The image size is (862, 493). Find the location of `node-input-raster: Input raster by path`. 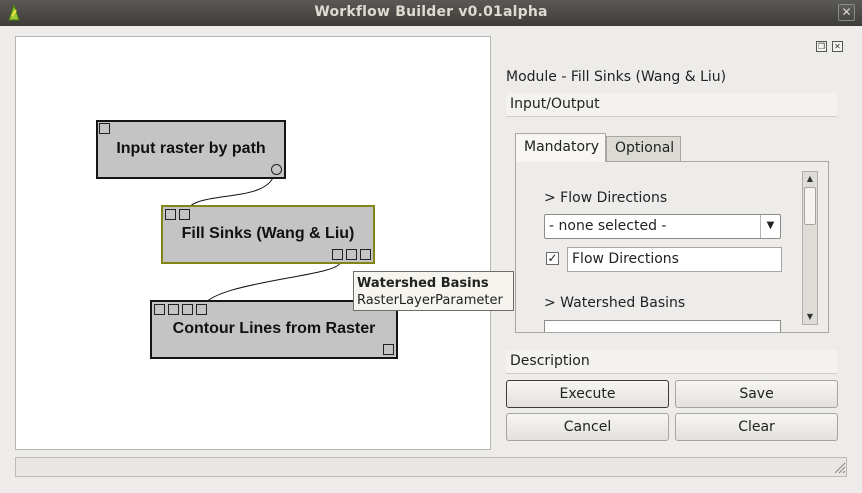

node-input-raster: Input raster by path is located at coordinates (191, 149).